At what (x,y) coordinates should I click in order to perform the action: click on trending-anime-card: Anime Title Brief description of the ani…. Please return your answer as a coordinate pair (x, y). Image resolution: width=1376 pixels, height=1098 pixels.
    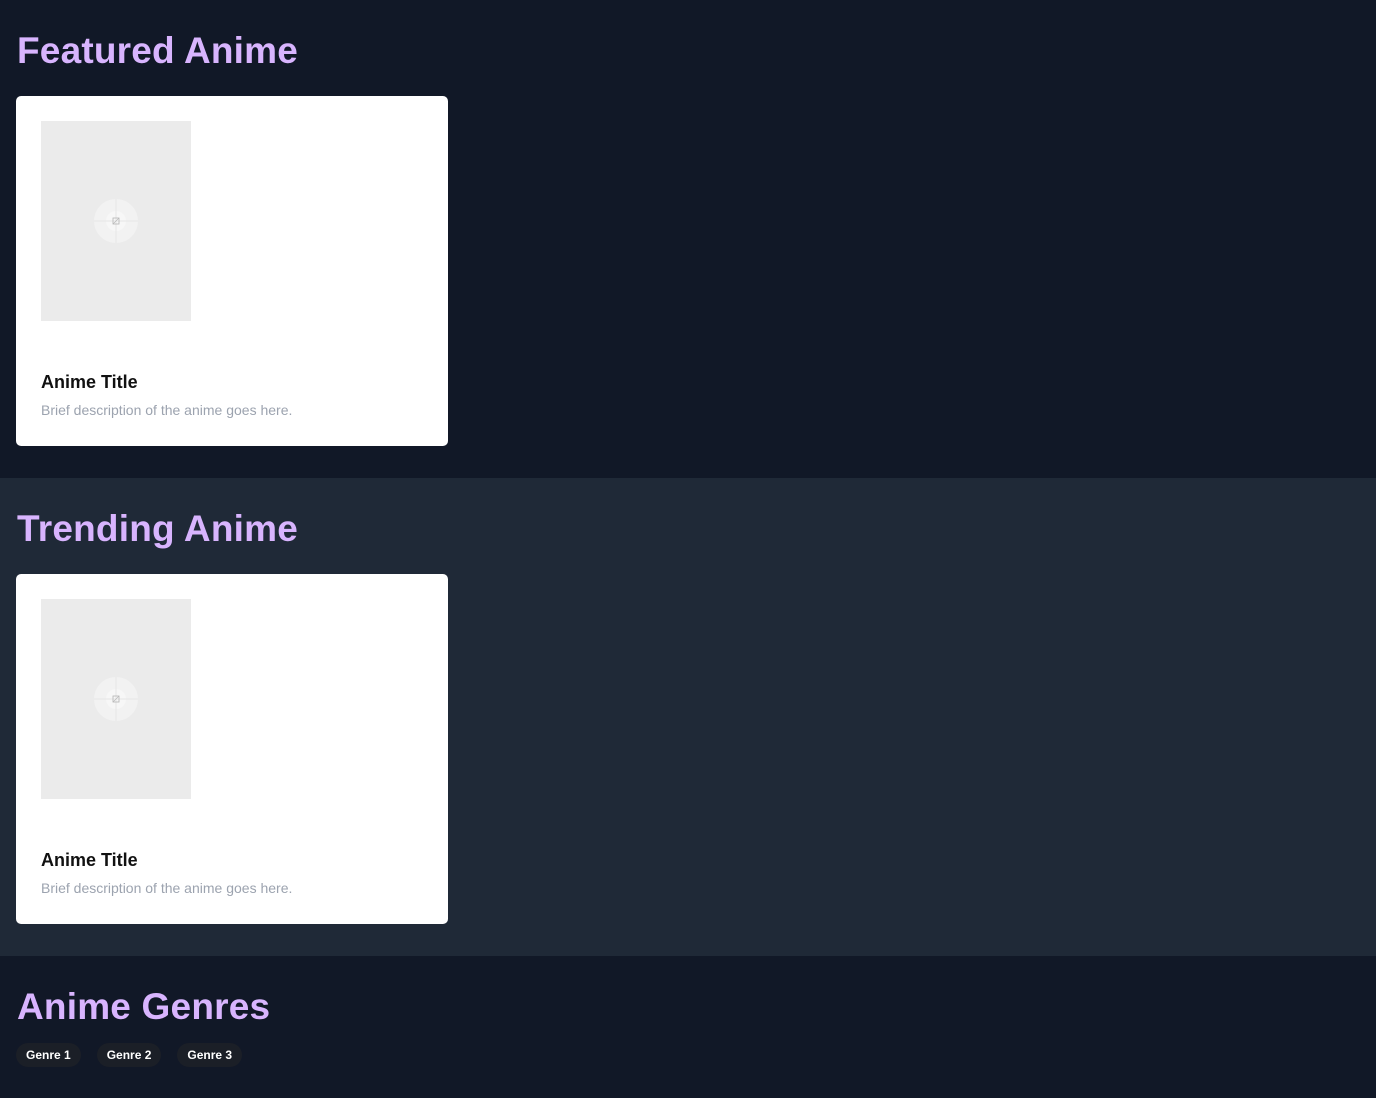
    Looking at the image, I should click on (232, 749).